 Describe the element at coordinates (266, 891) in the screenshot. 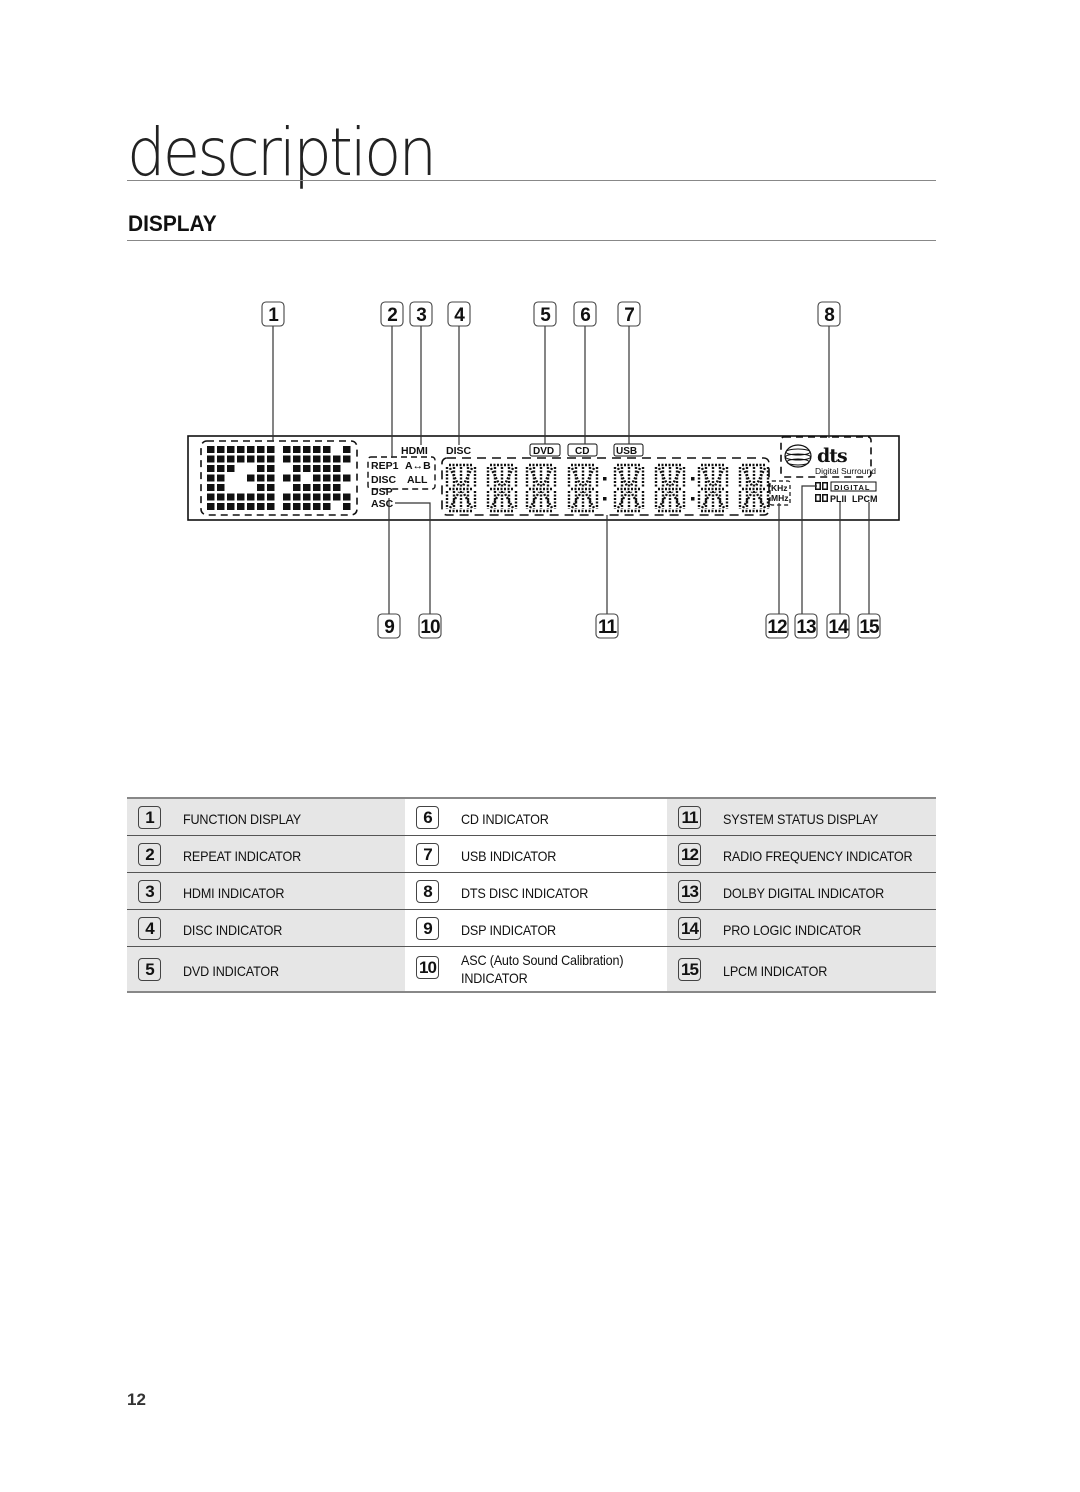

I see `legend-cell: 3 HDMI INDICATOR` at that location.